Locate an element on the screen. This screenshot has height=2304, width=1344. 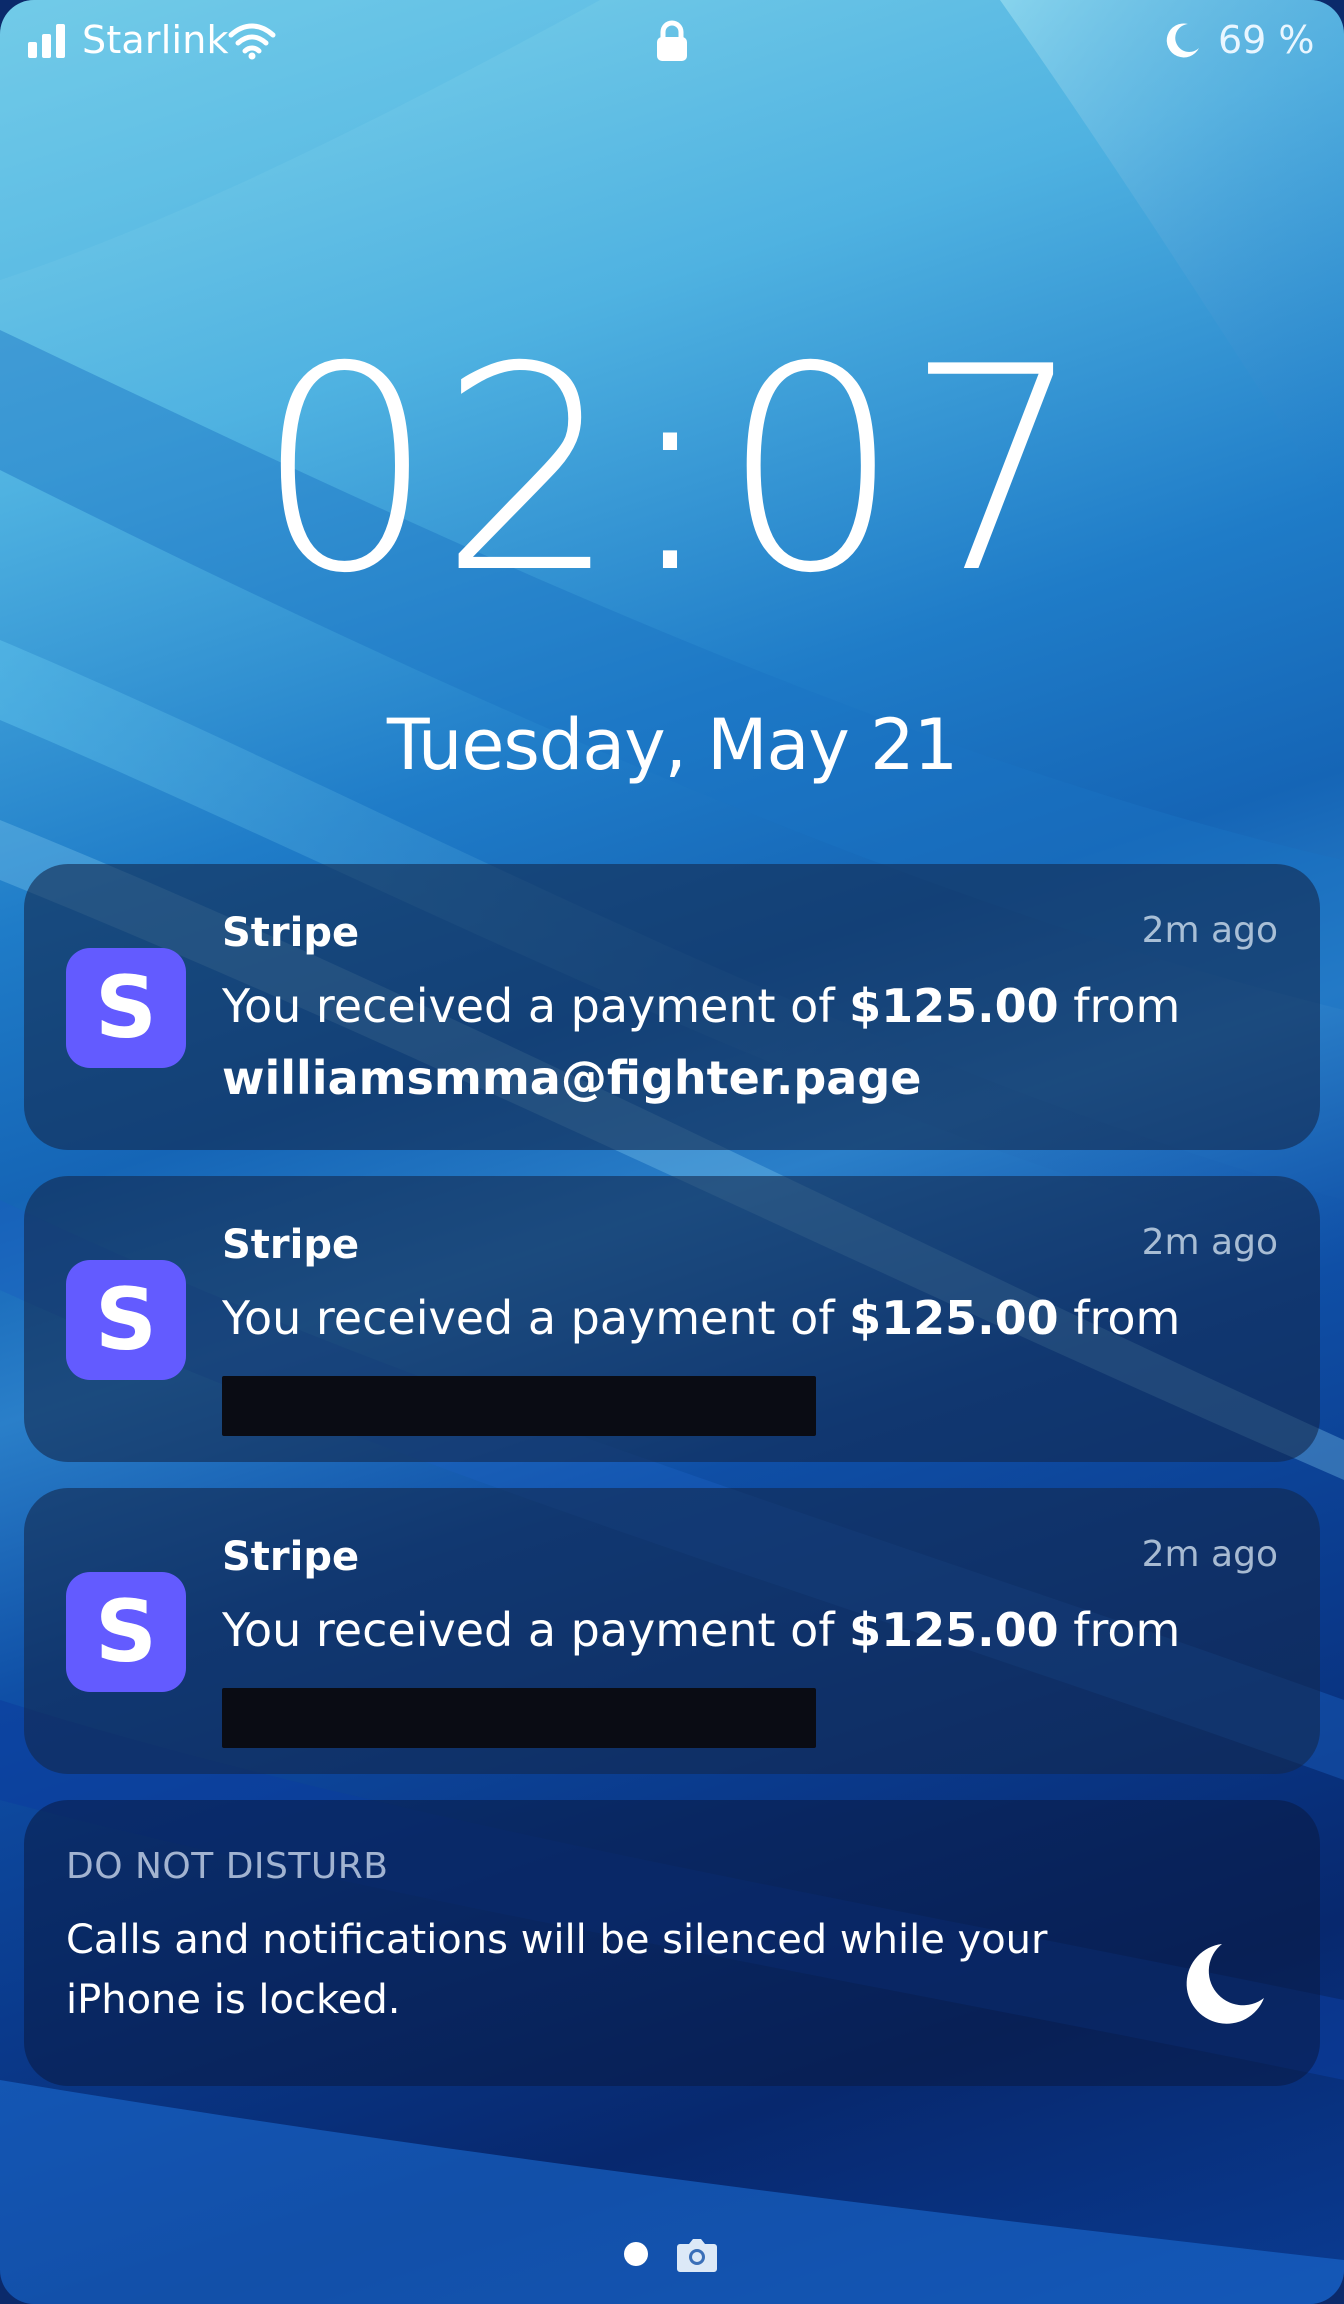
payment-sender: williamsmma@fighter.page is located at coordinates (572, 1078).